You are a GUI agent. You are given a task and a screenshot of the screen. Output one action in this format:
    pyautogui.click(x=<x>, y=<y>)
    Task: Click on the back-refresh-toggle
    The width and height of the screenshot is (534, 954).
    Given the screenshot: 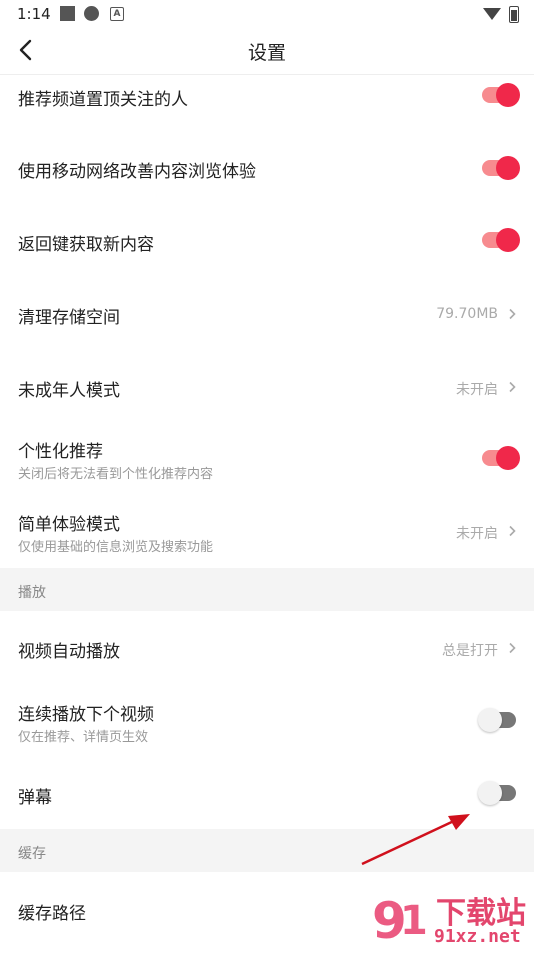 What is the action you would take?
    pyautogui.click(x=501, y=240)
    